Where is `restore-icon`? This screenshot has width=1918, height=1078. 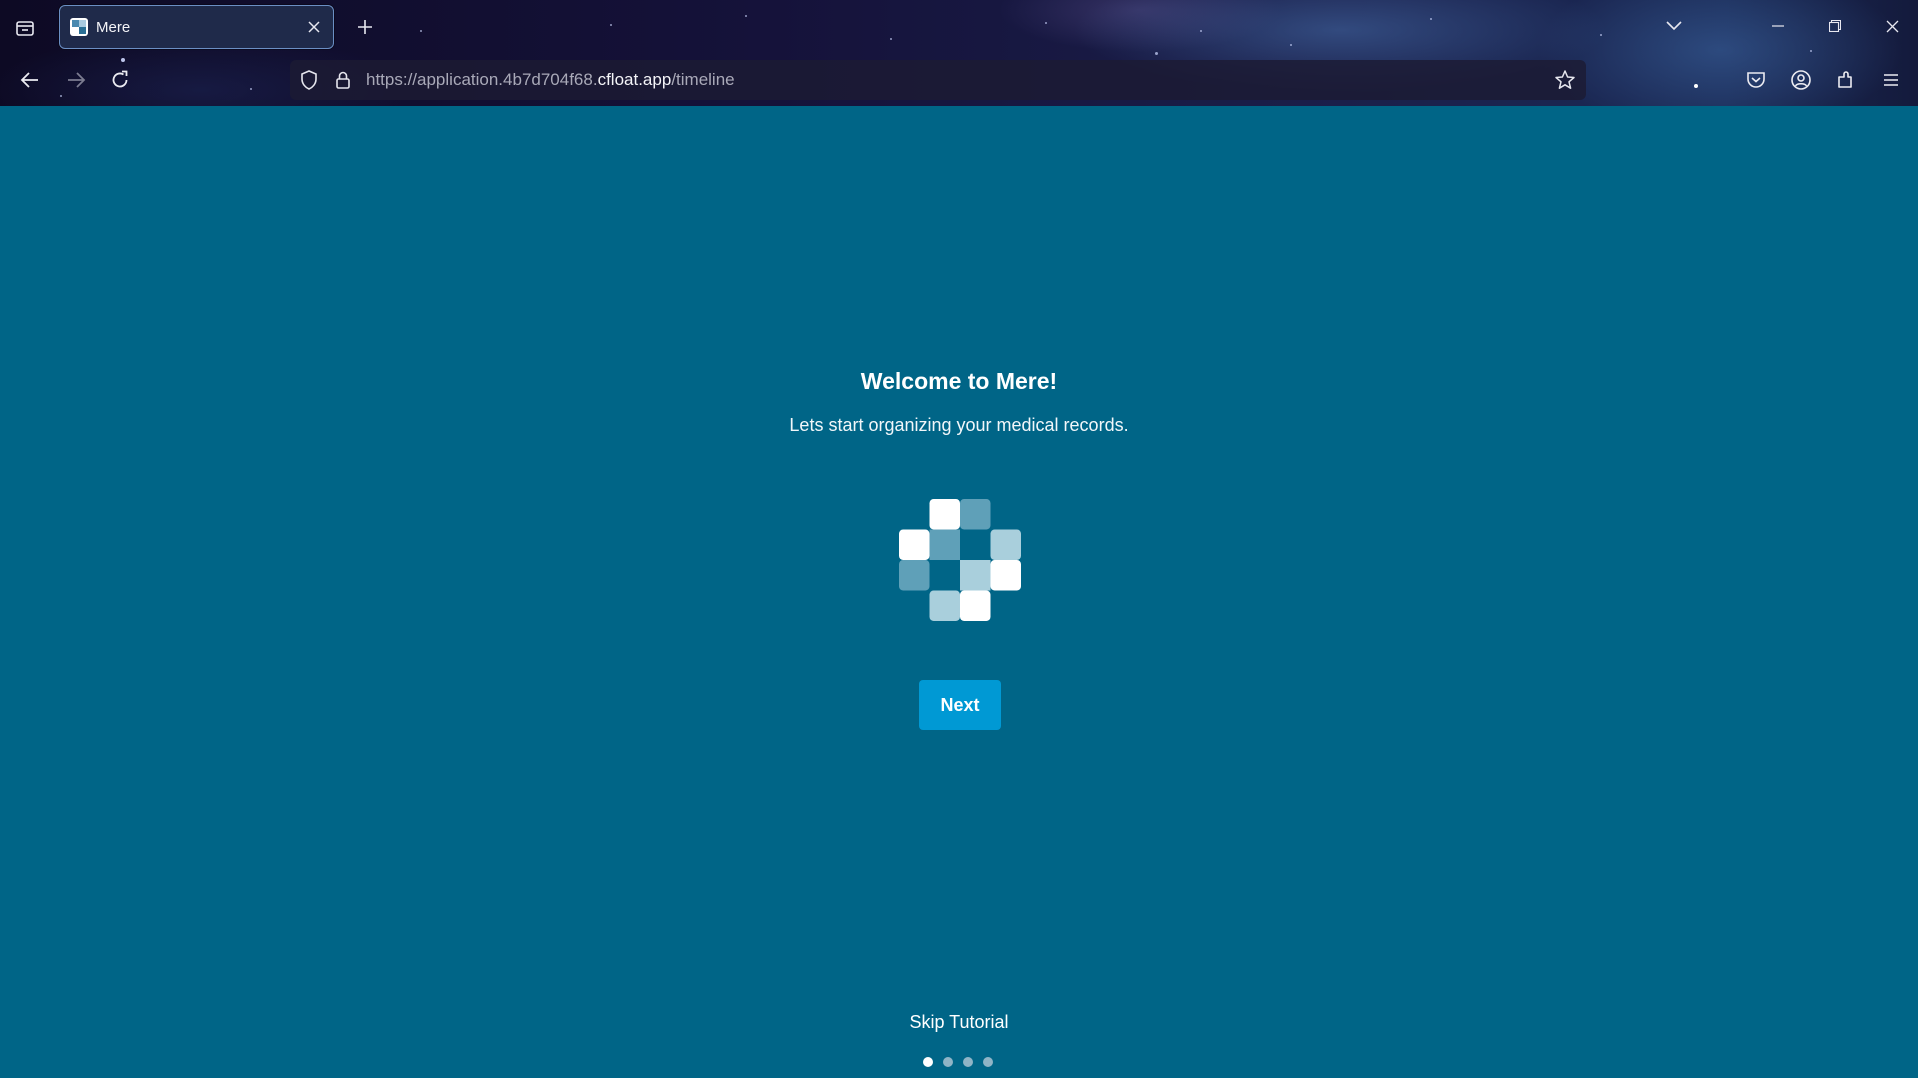 restore-icon is located at coordinates (1835, 26).